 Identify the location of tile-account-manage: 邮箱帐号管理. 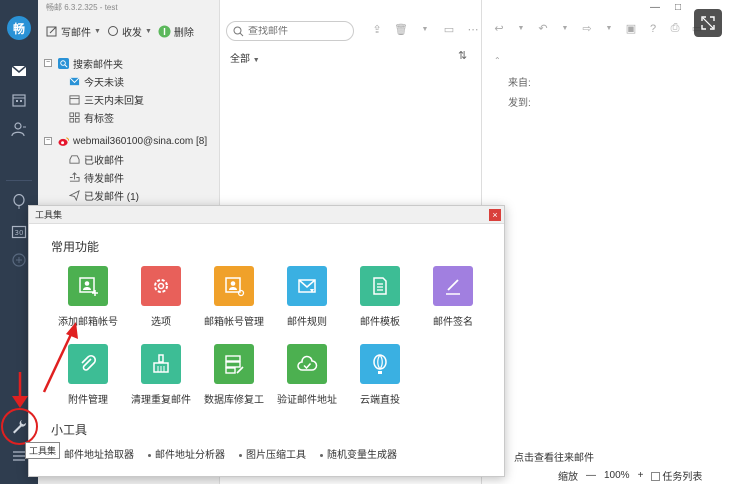
(234, 297).